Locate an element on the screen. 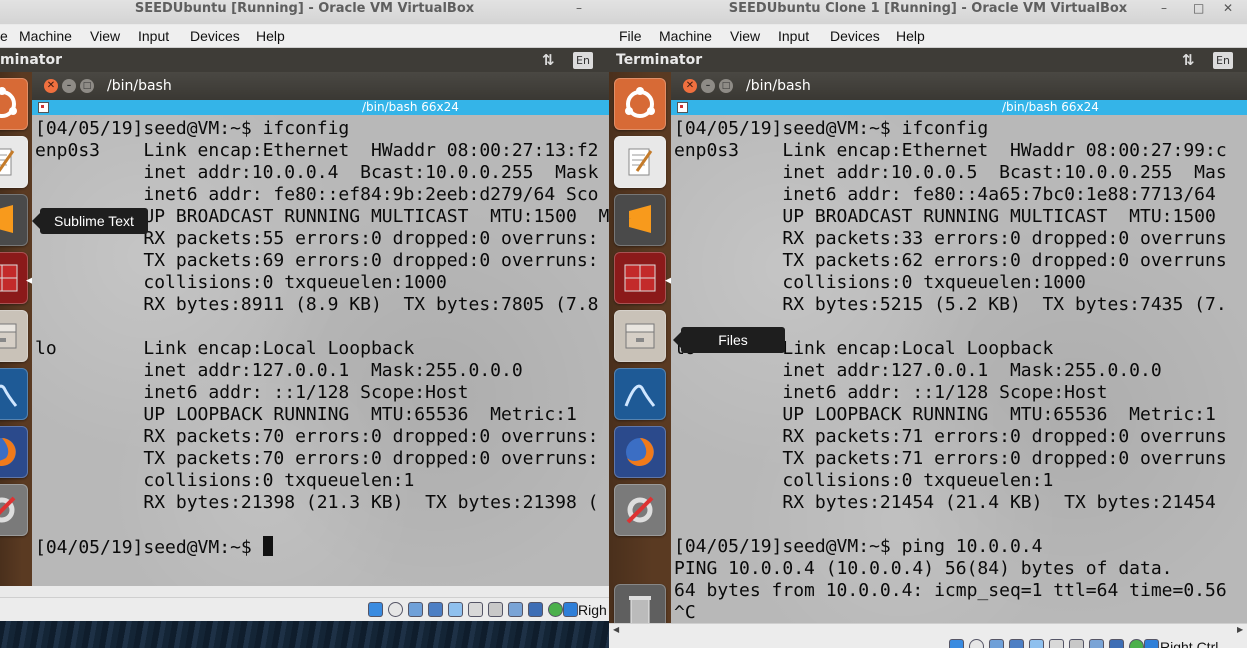 Image resolution: width=1247 pixels, height=648 pixels. terminal-line: inet addr:127.0.0.1 Mask:255.0.0.0 is located at coordinates (279, 370).